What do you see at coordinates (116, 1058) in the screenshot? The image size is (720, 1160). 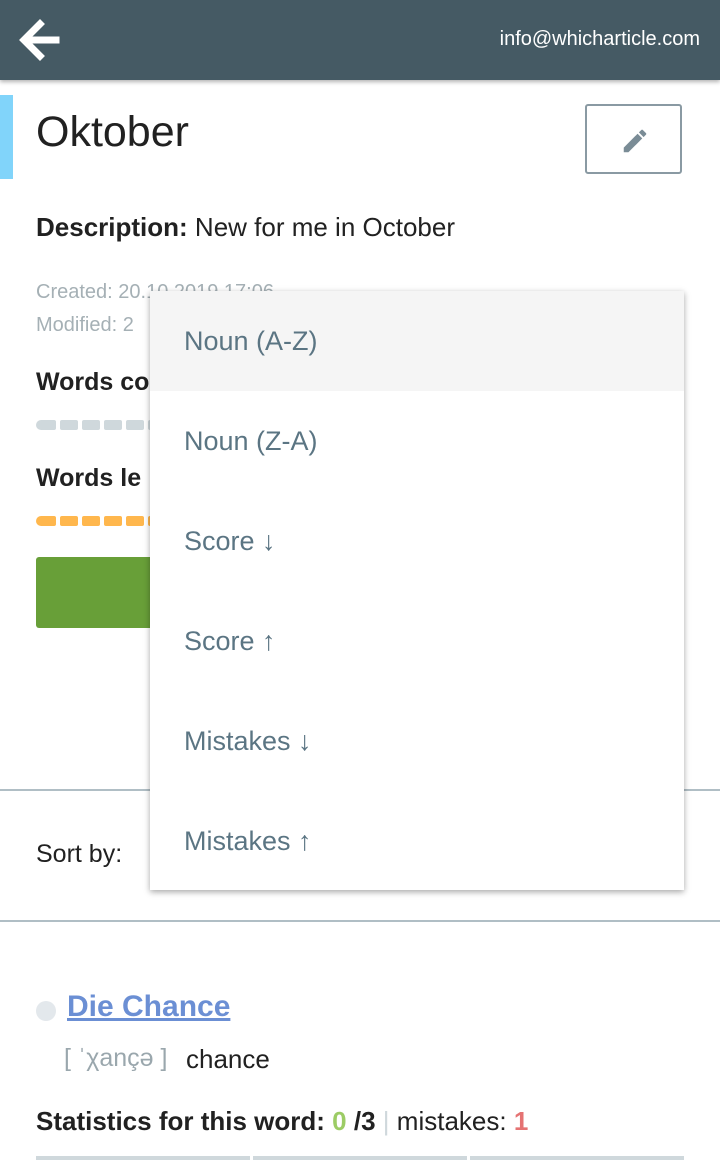 I see `word-pronunciation: [ ˈχançə ]` at bounding box center [116, 1058].